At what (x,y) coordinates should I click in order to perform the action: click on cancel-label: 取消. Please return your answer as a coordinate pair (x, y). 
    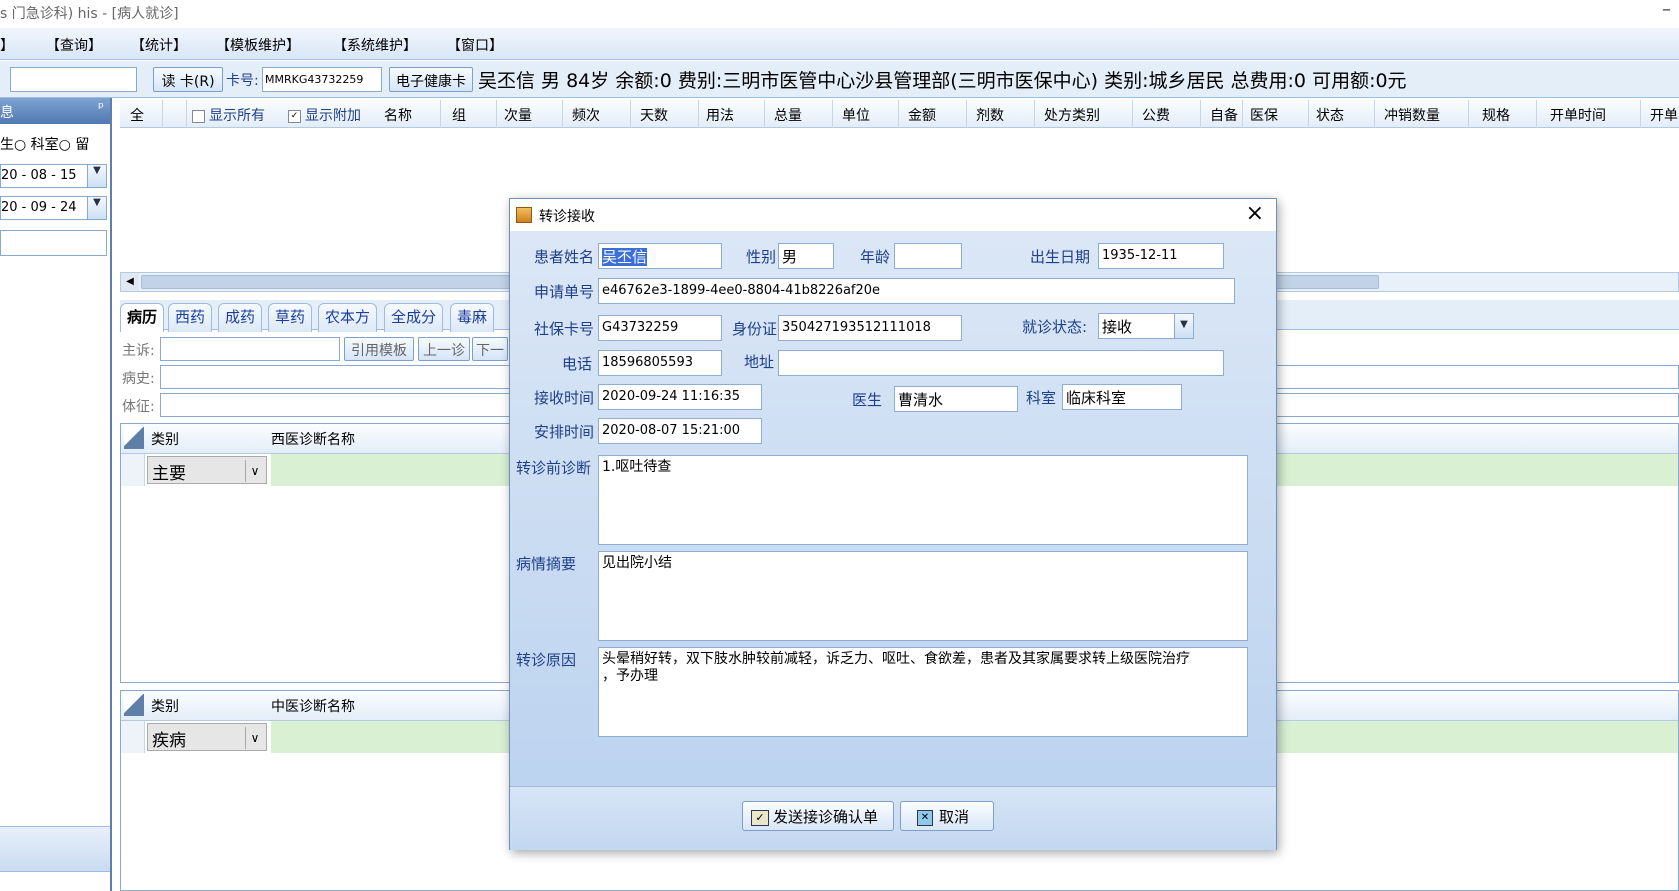
    Looking at the image, I should click on (954, 817).